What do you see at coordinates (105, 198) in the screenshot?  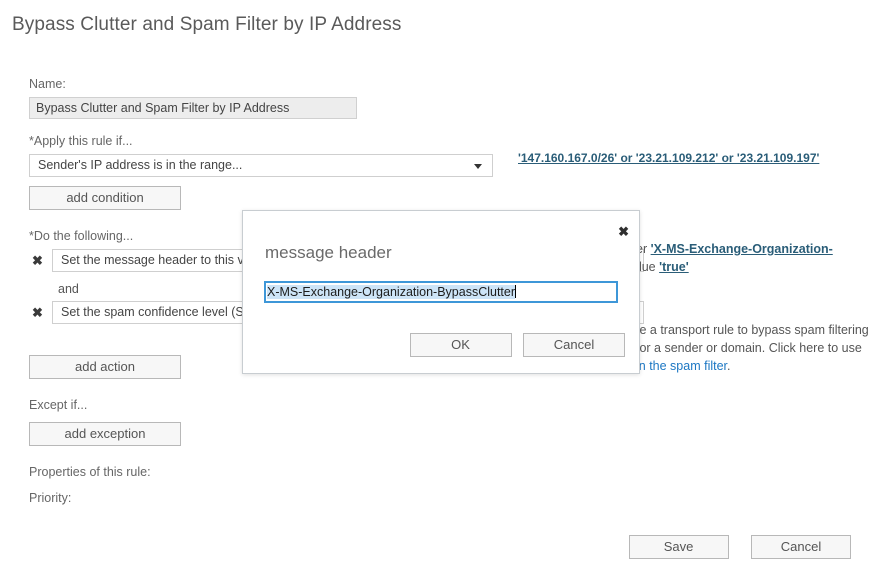 I see `add-condition-button: add condition` at bounding box center [105, 198].